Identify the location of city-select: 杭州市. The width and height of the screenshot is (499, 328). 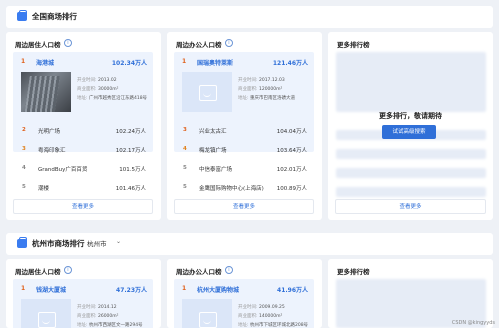
(97, 243).